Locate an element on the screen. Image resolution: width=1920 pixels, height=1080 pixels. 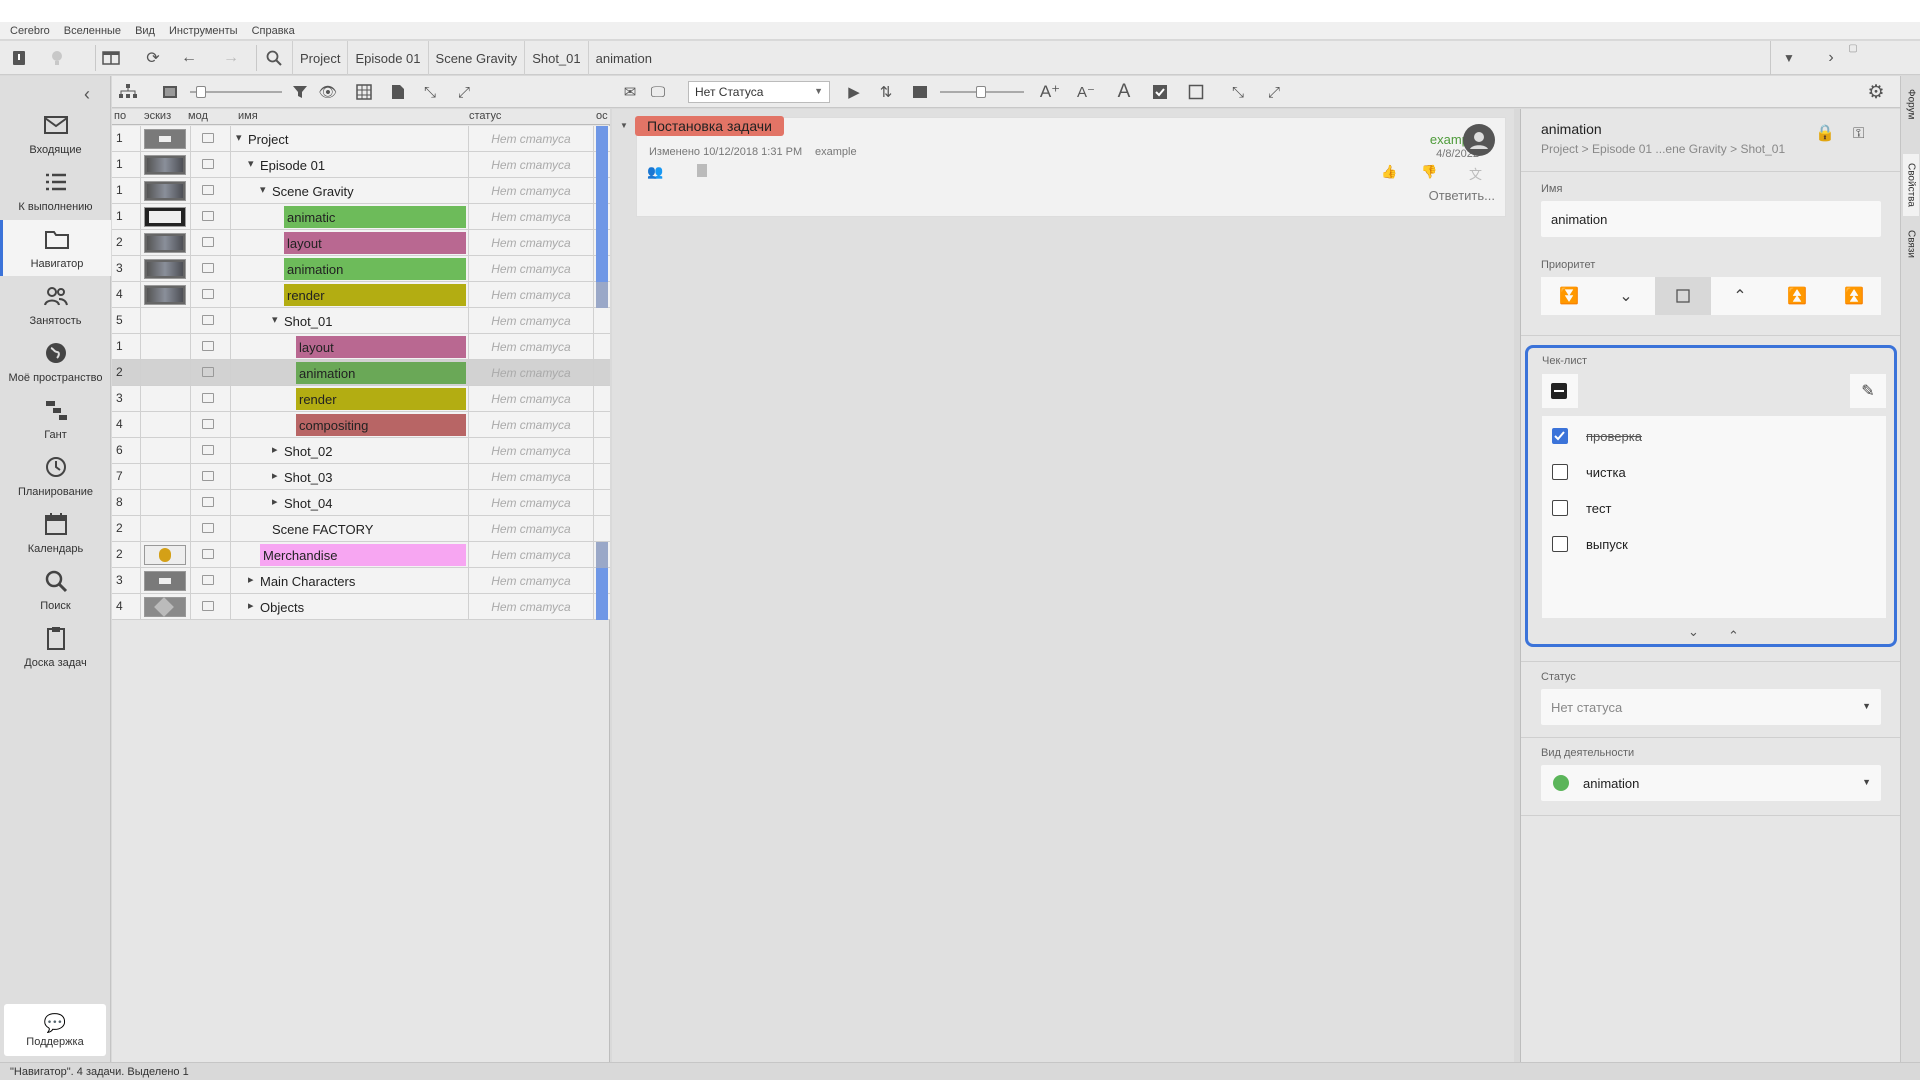
lightbulb-icon is located at coordinates (57, 58).